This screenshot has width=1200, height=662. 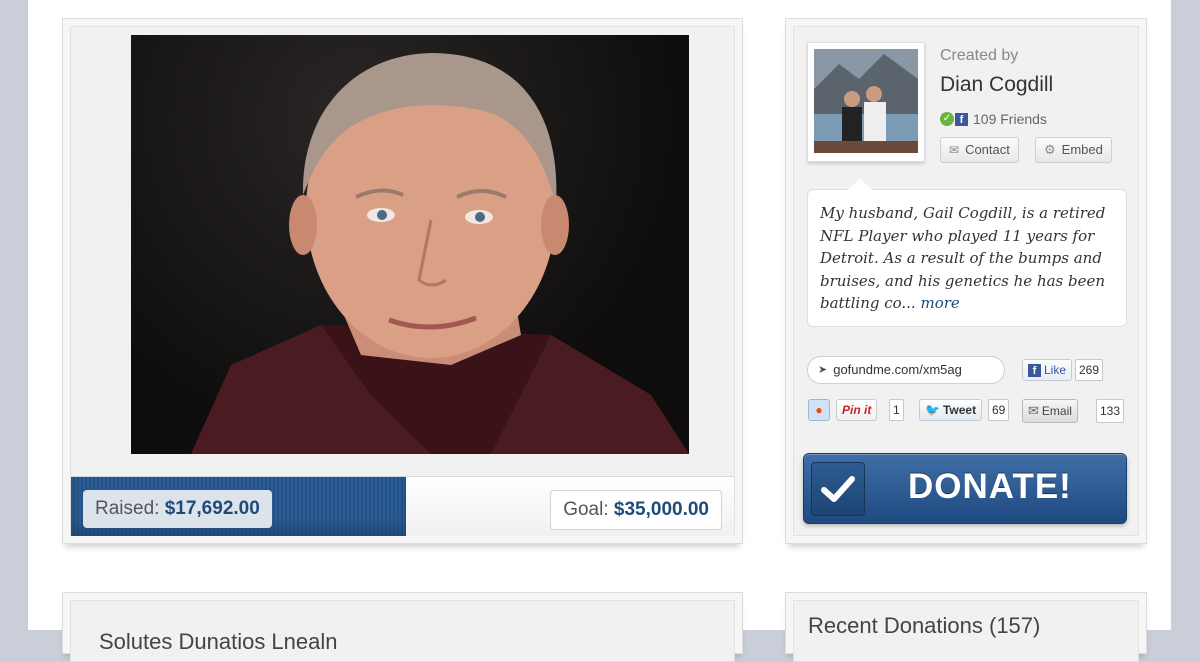 What do you see at coordinates (661, 509) in the screenshot?
I see `goal-value: $35,000.00` at bounding box center [661, 509].